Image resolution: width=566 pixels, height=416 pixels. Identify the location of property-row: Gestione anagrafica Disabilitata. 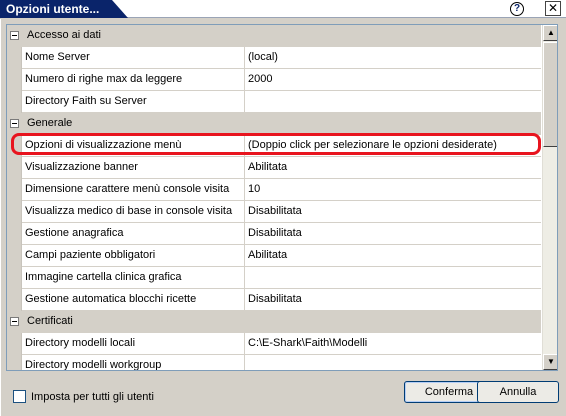
(274, 234).